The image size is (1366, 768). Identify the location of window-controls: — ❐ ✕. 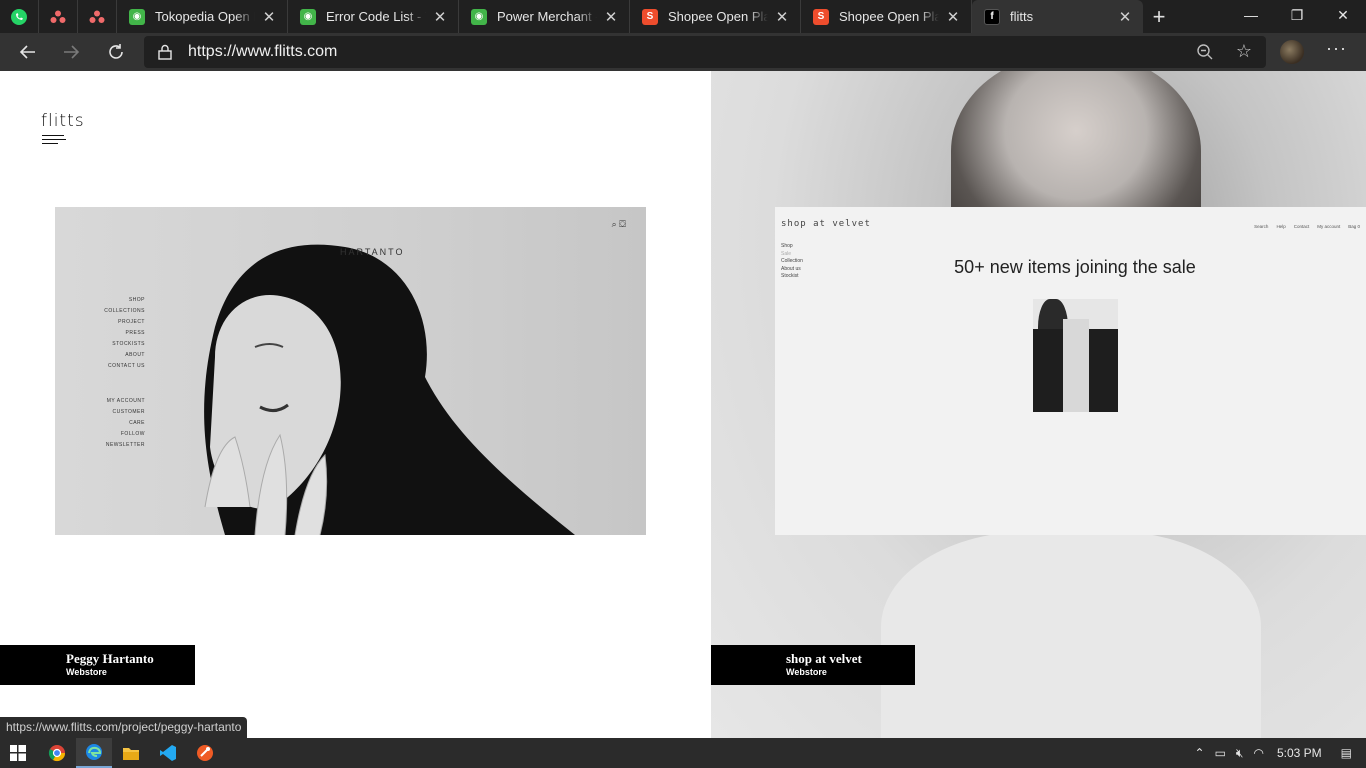
(1297, 15).